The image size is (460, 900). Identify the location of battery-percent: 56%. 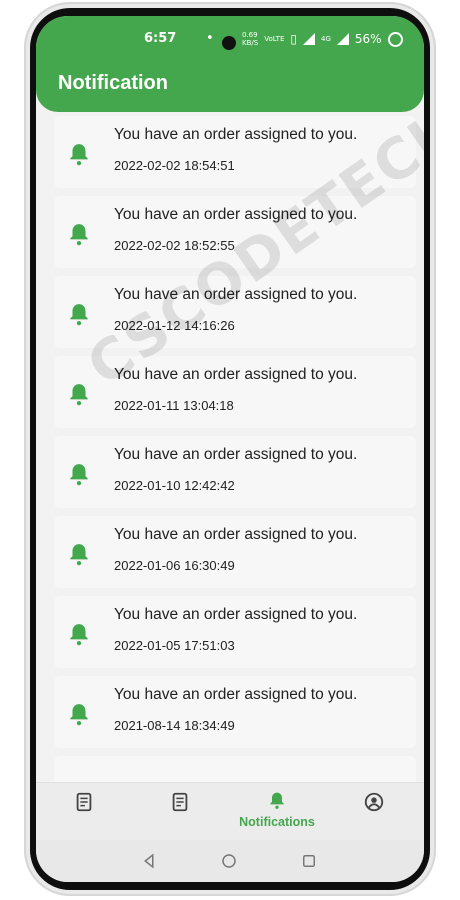
(368, 39).